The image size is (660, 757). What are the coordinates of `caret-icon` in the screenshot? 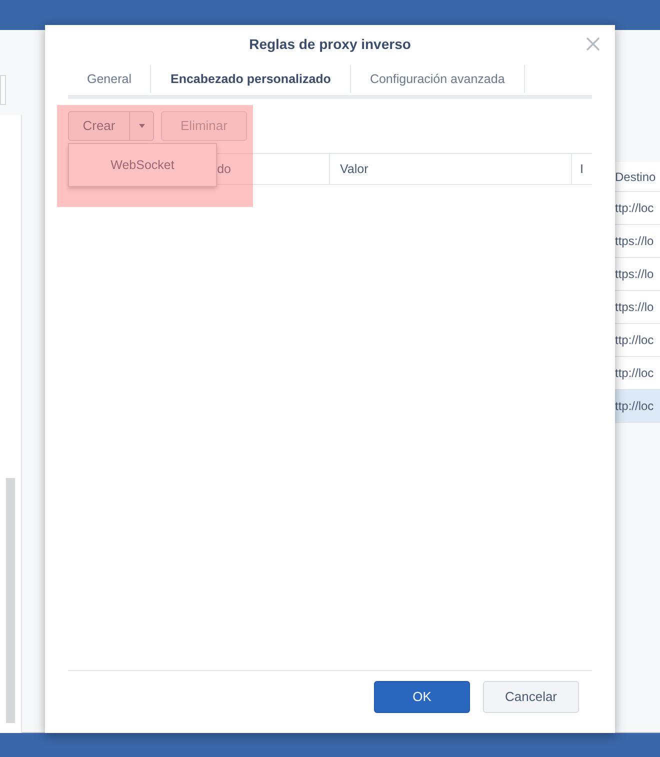 It's located at (141, 126).